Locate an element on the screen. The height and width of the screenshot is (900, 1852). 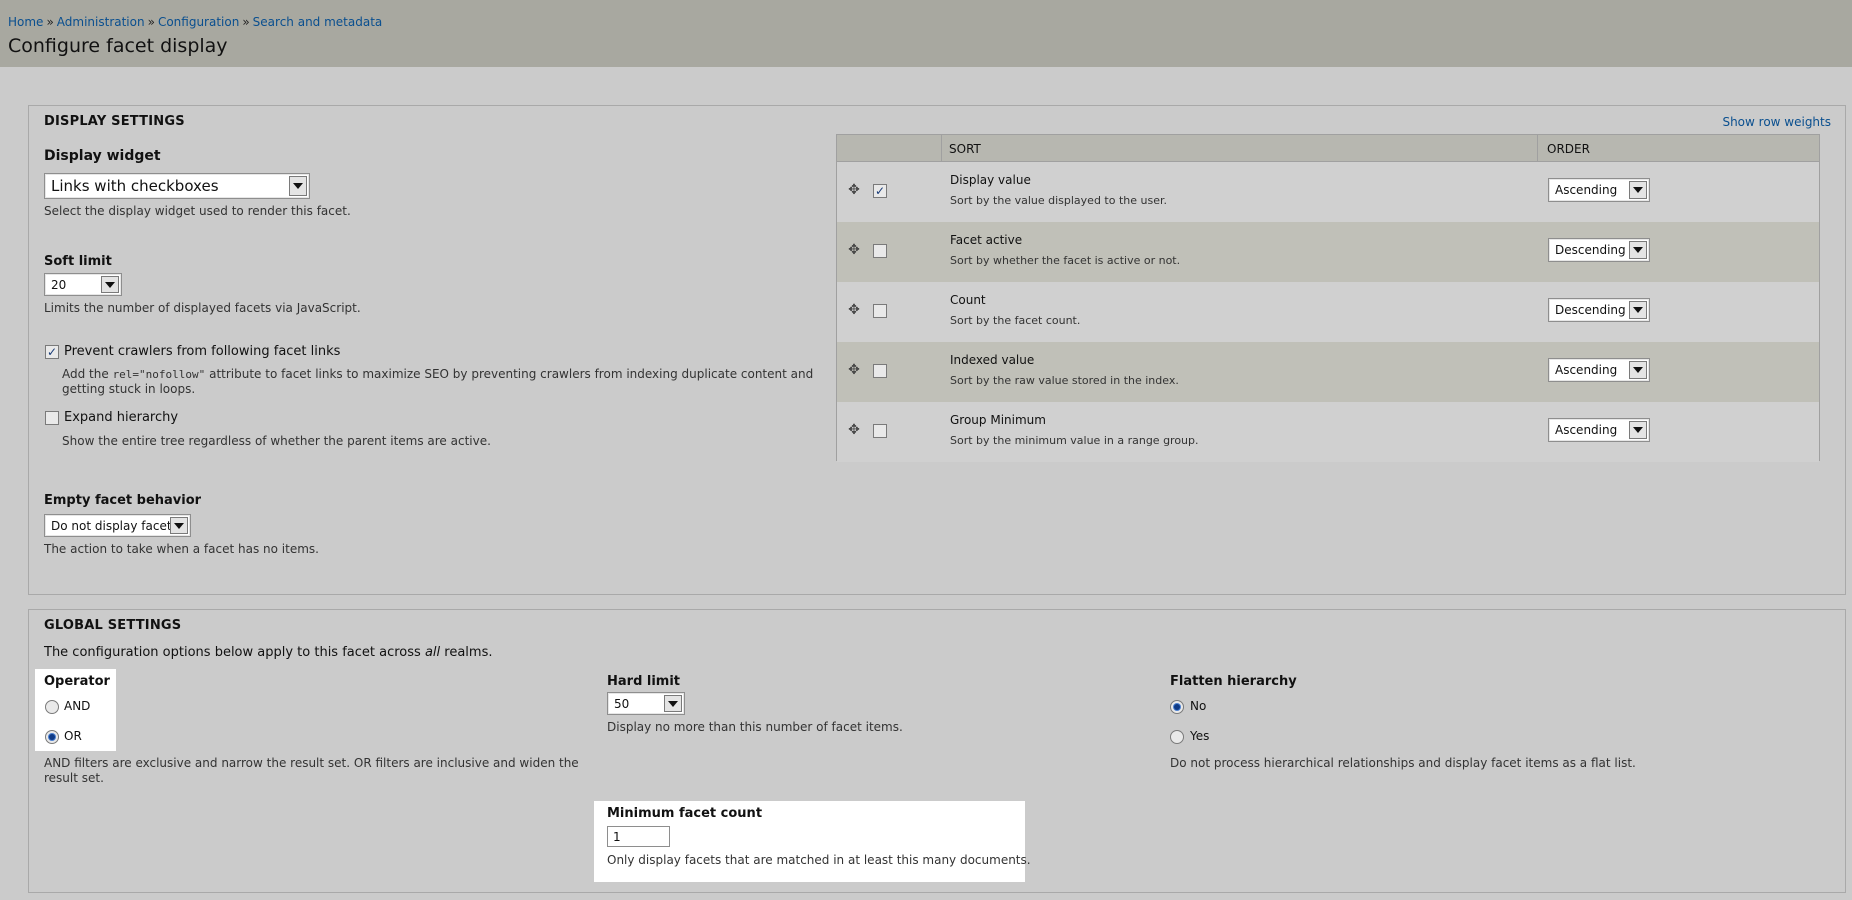
expand-hierarchy-label: Expand hierarchy is located at coordinates (121, 417).